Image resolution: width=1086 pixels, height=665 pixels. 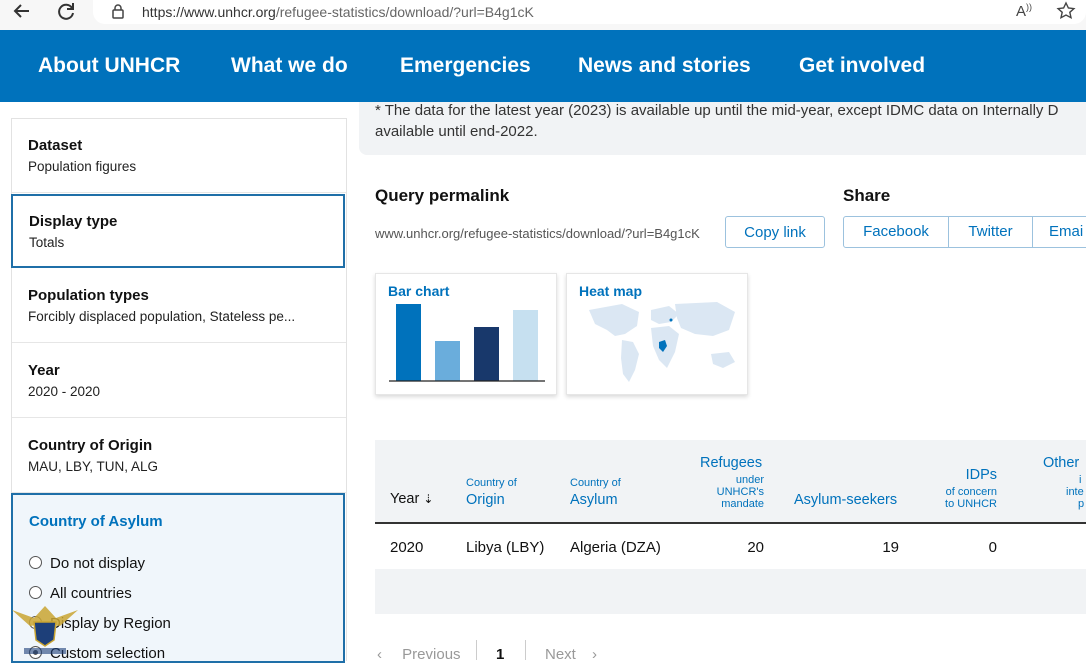 I want to click on cell-year: 2020, so click(x=407, y=547).